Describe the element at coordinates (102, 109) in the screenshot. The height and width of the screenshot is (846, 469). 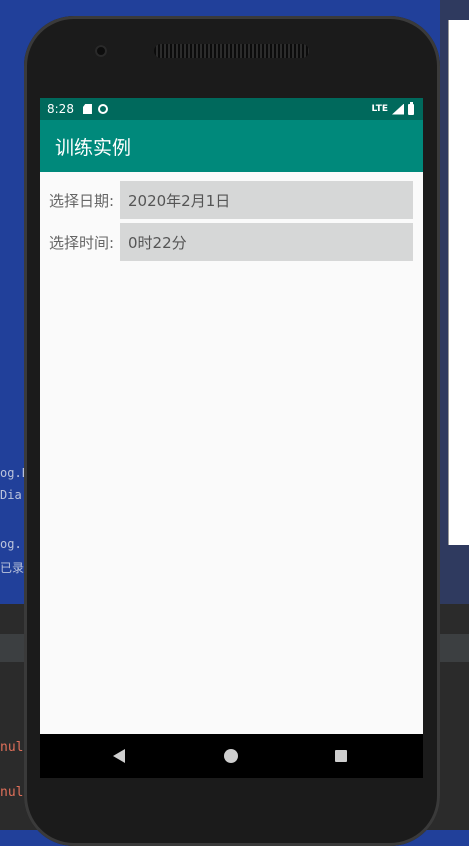
I see `sync-icon` at that location.